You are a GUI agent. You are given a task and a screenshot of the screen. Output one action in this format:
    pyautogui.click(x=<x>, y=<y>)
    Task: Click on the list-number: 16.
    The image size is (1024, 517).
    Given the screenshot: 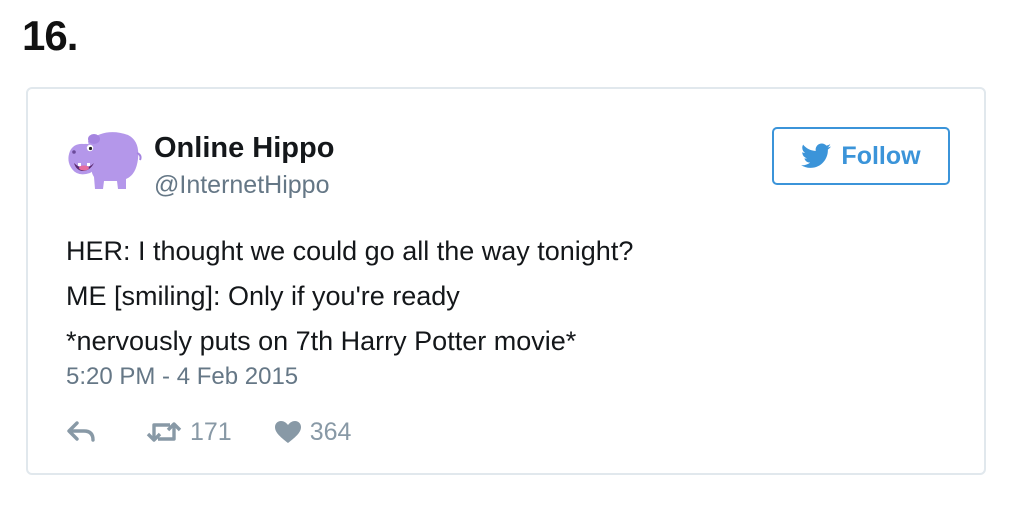 What is the action you would take?
    pyautogui.click(x=50, y=35)
    